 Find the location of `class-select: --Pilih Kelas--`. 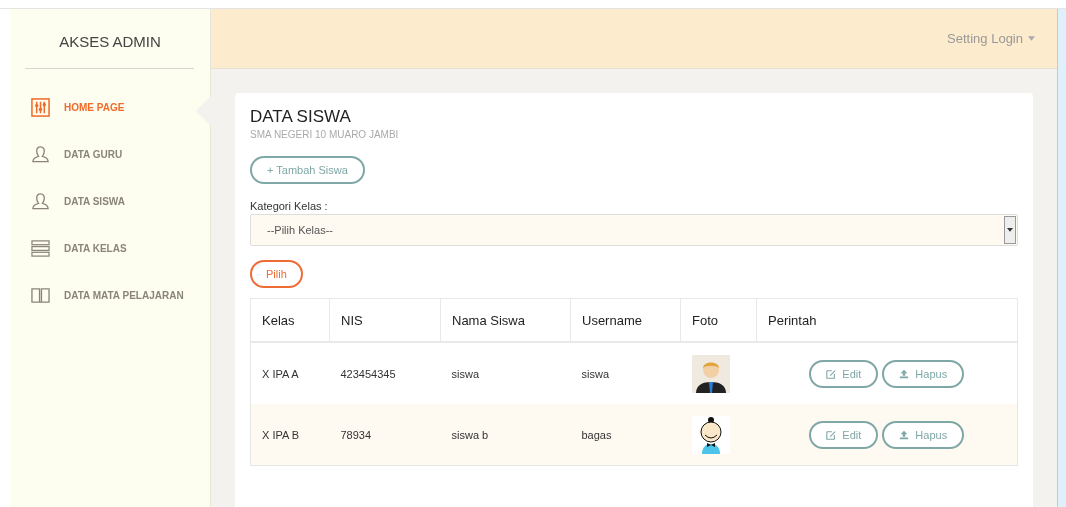

class-select: --Pilih Kelas-- is located at coordinates (634, 230).